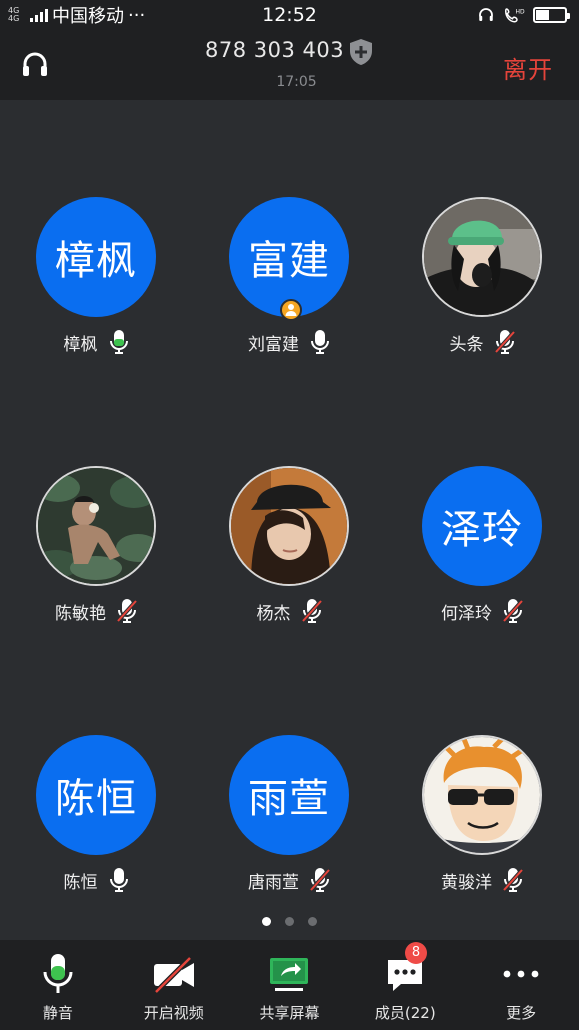  Describe the element at coordinates (482, 526) in the screenshot. I see `avatar: 泽玲` at that location.